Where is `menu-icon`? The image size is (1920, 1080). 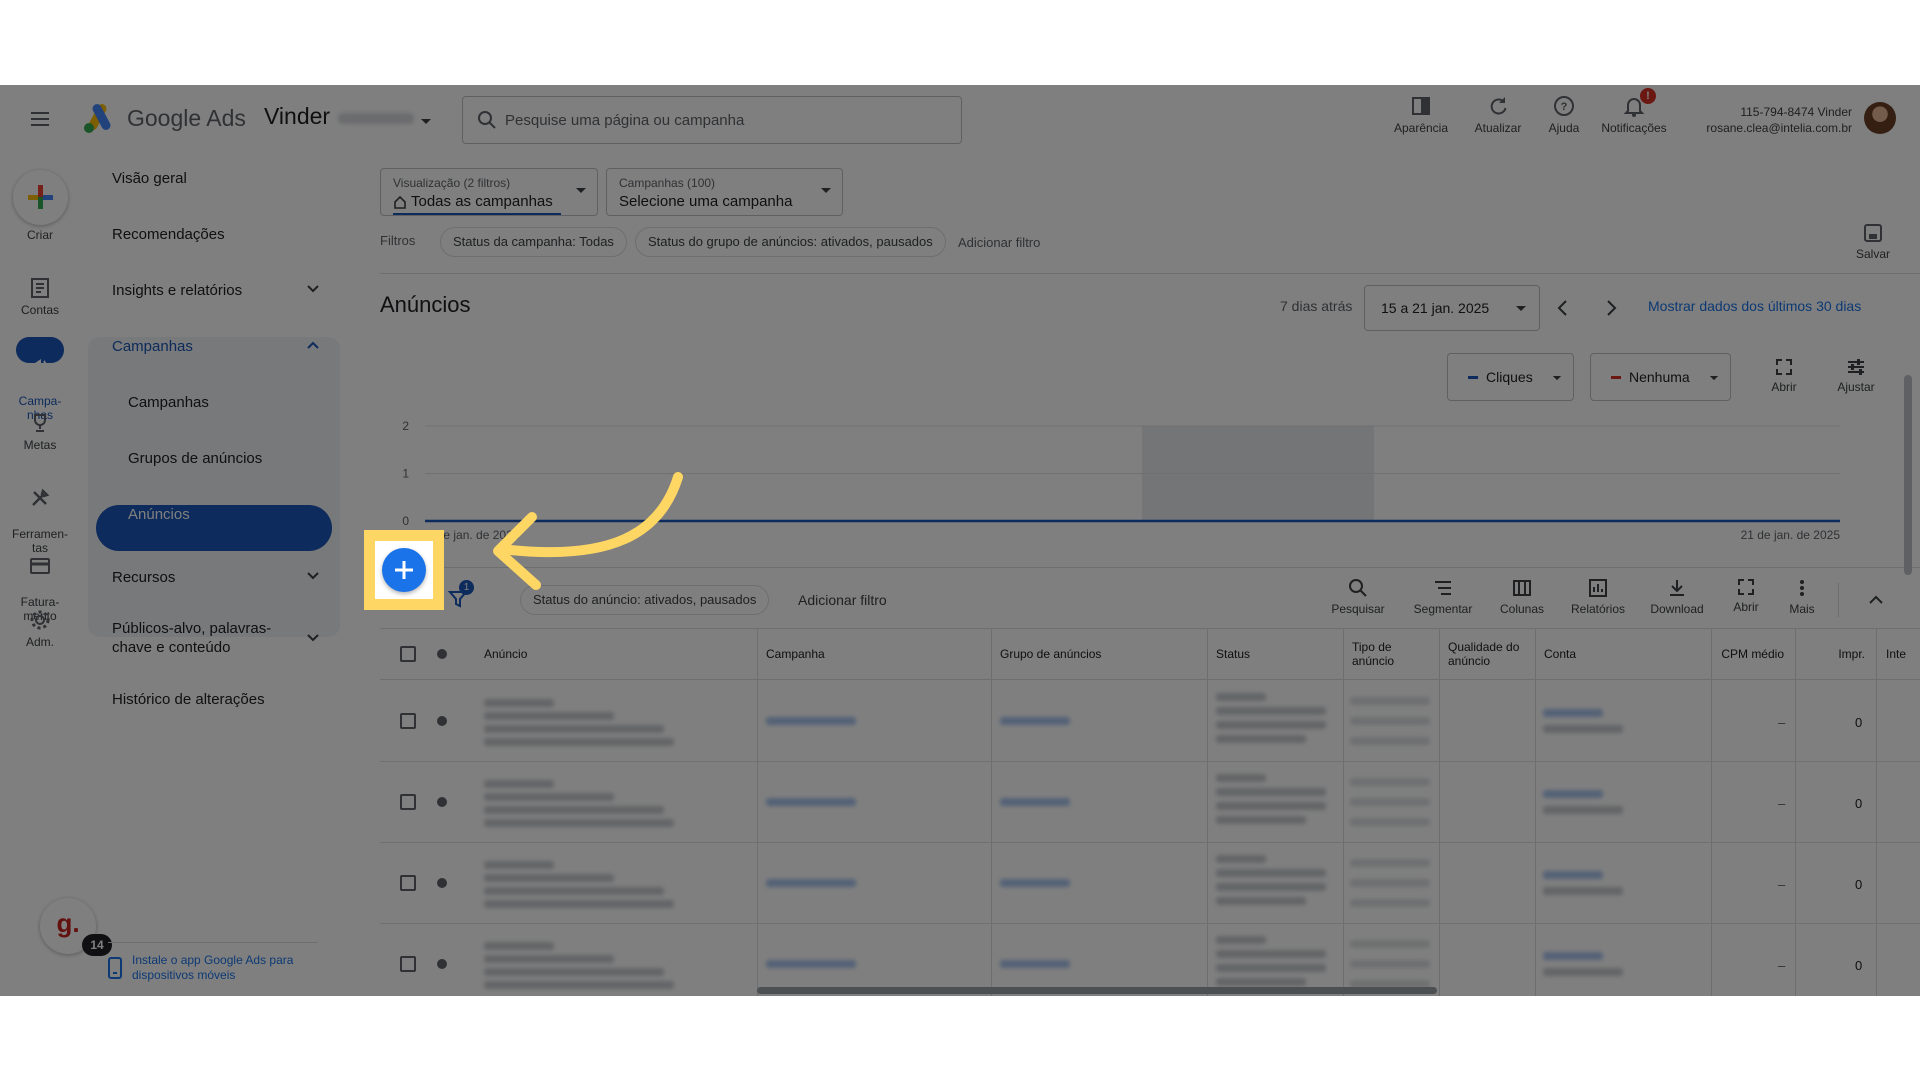 menu-icon is located at coordinates (40, 119).